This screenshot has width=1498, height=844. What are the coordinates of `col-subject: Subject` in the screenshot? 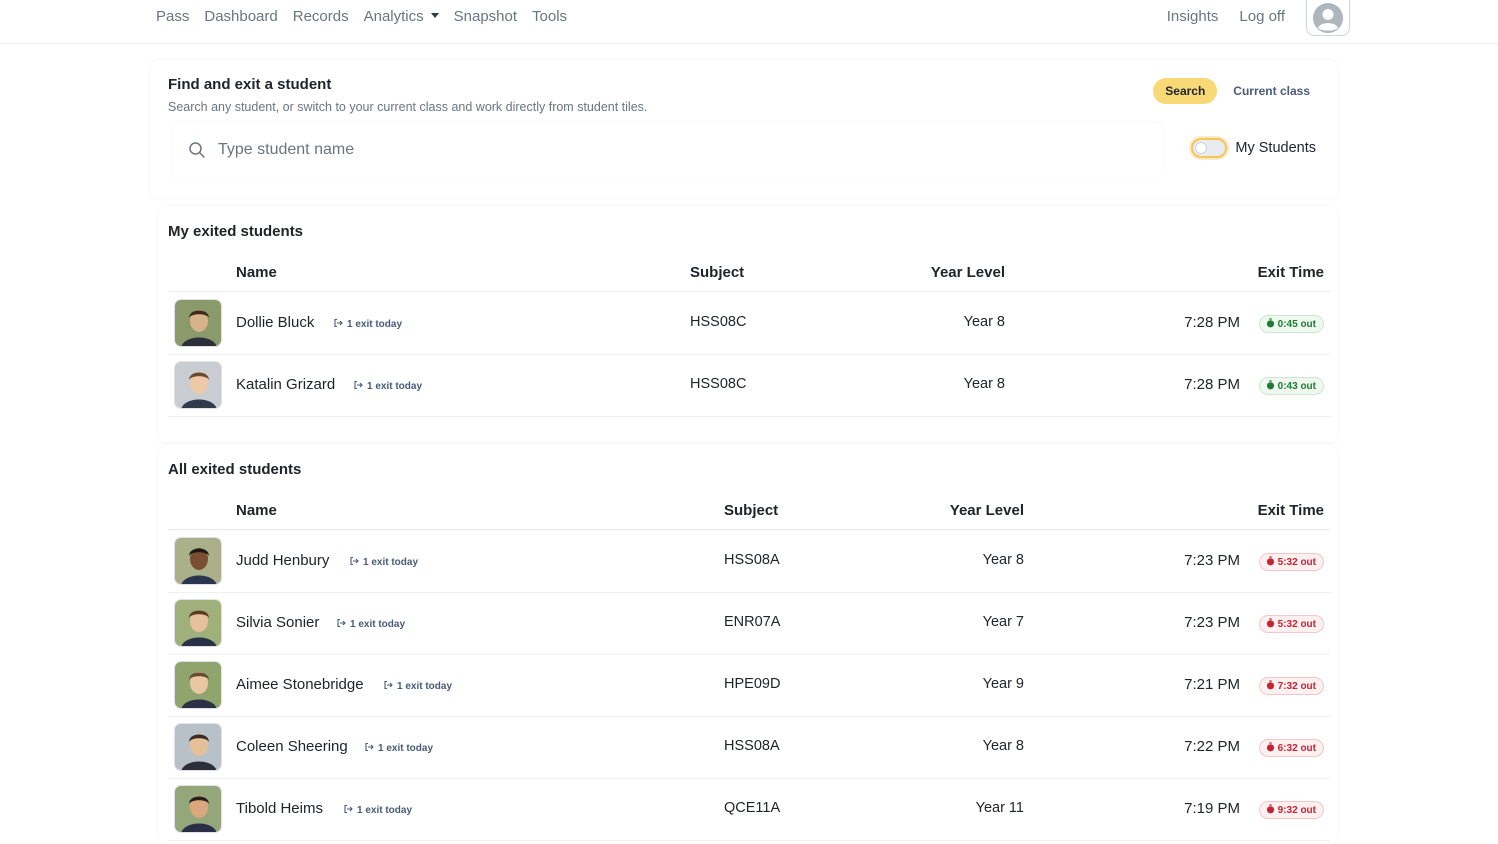 It's located at (751, 510).